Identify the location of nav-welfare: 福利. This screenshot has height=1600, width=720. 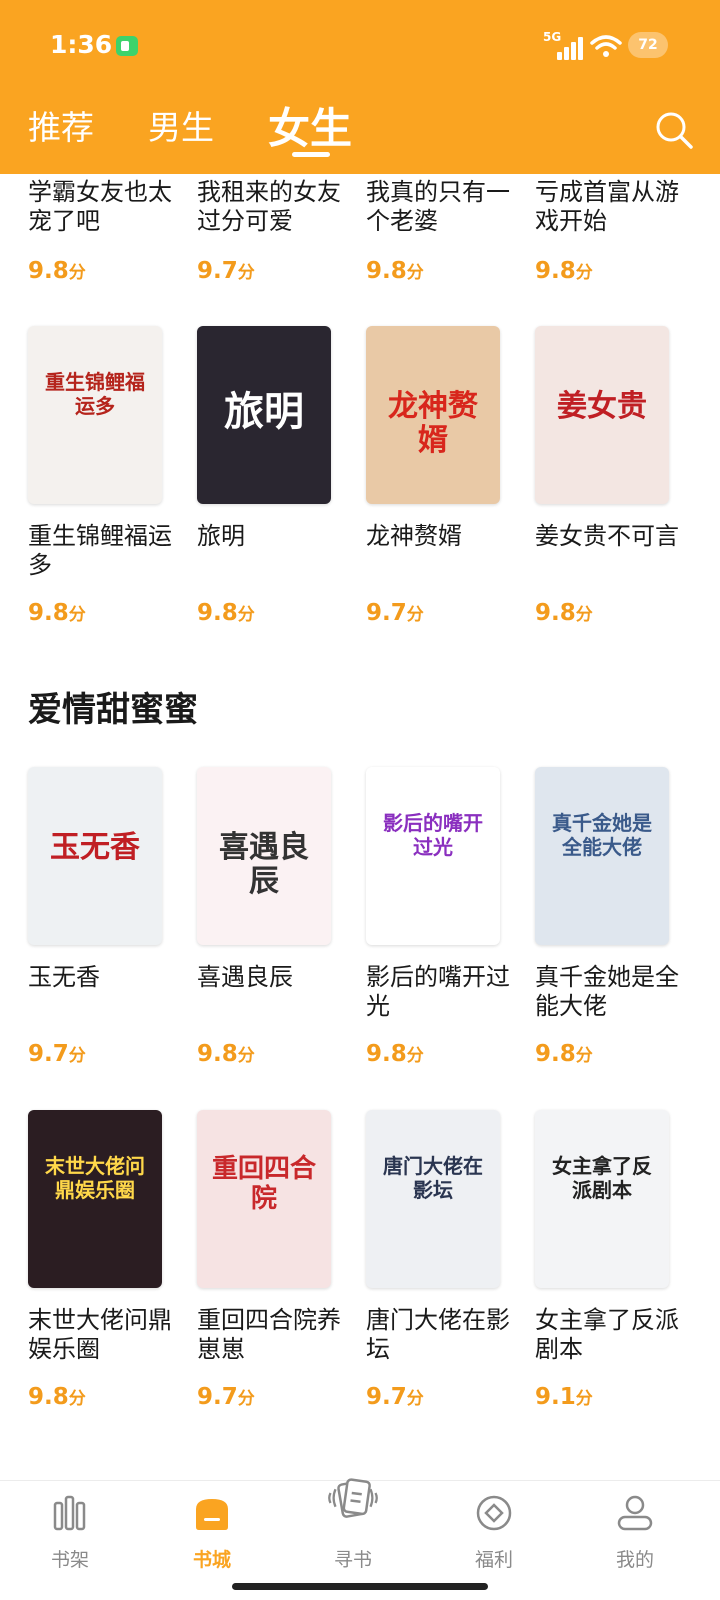
(494, 1531).